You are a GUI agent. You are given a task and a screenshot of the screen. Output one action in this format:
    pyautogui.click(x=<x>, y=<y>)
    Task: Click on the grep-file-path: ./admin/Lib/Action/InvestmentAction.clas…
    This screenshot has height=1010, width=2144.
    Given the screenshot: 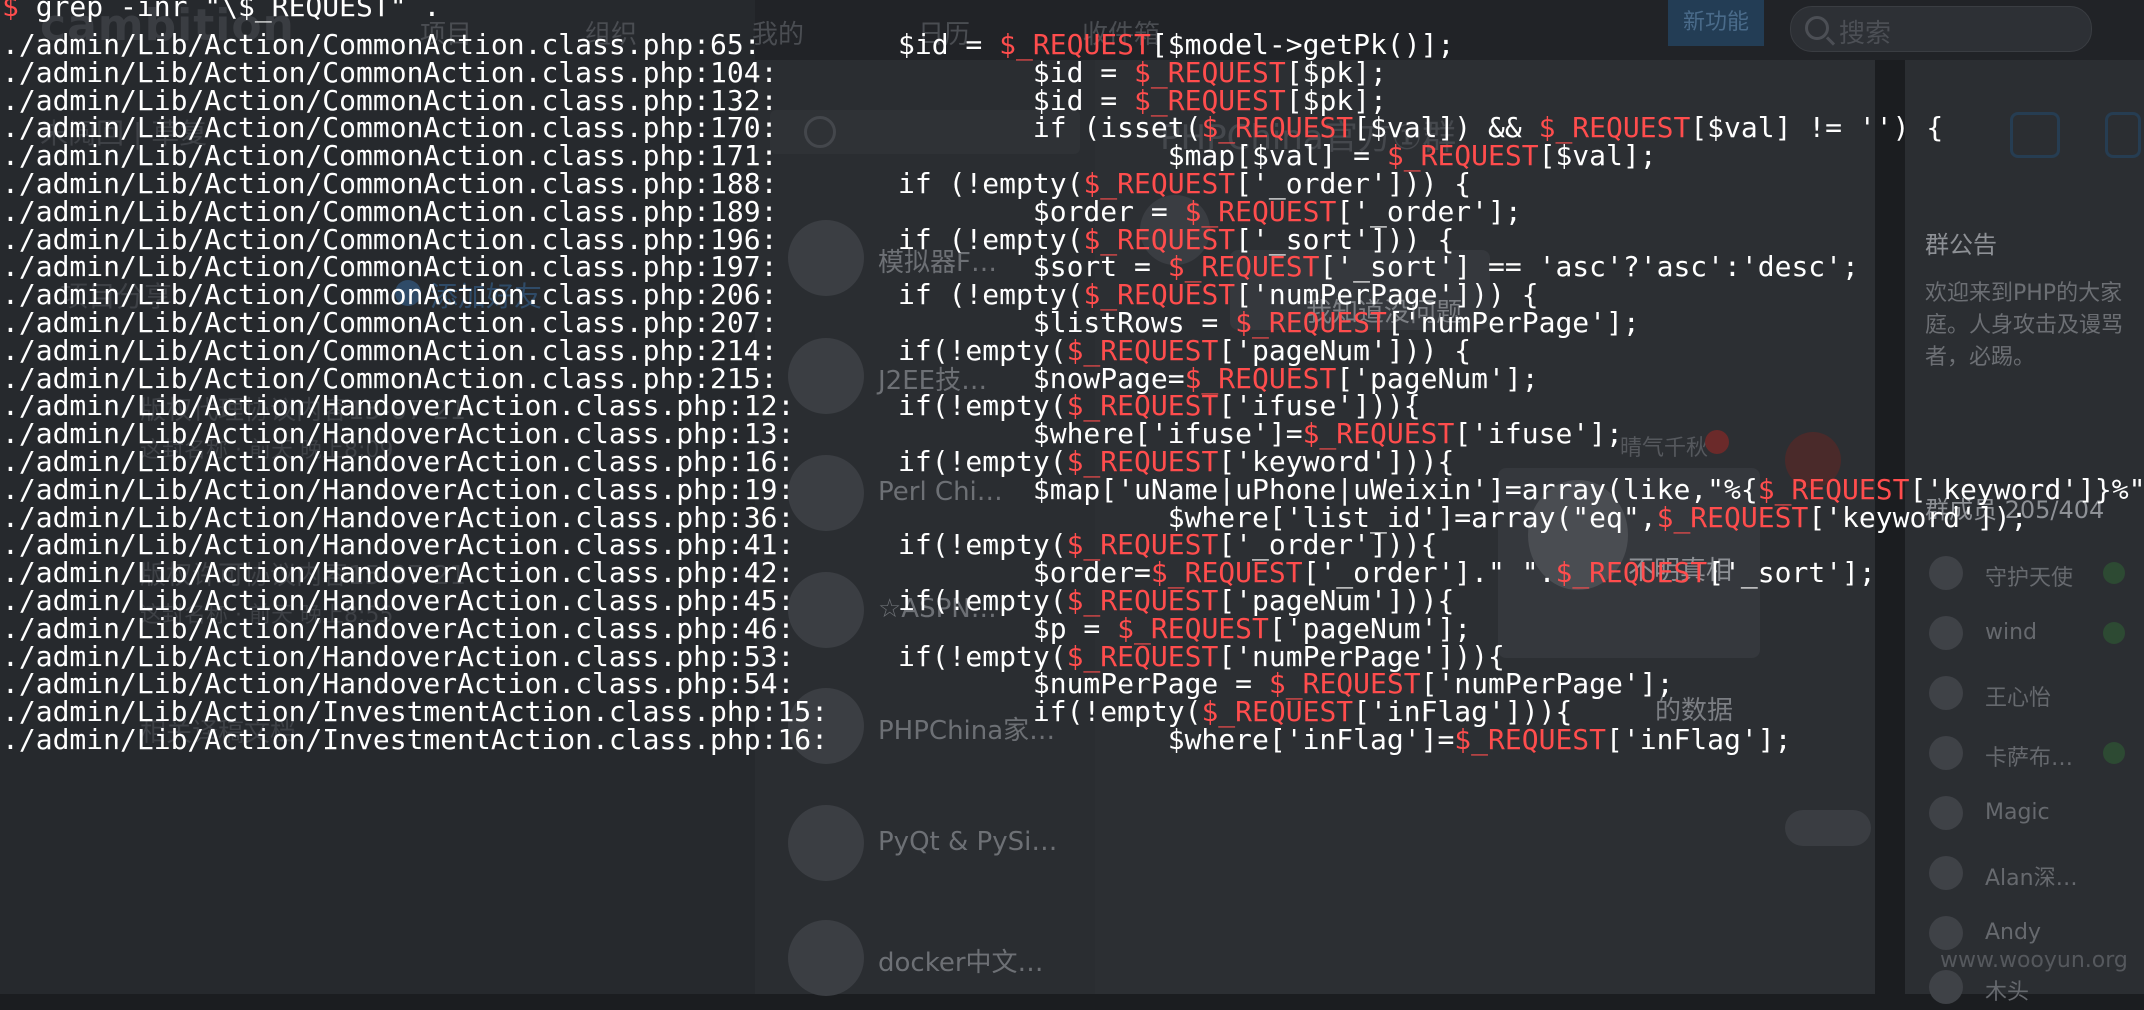 What is the action you would take?
    pyautogui.click(x=415, y=739)
    